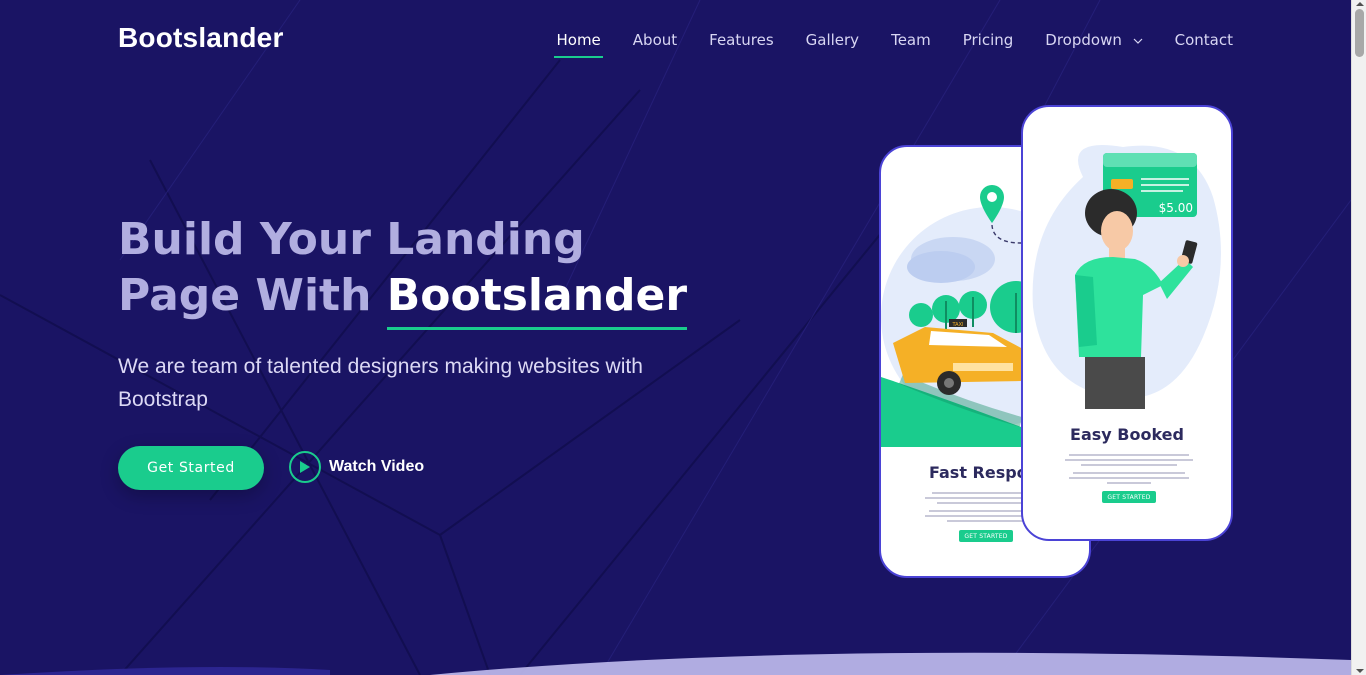 The width and height of the screenshot is (1366, 675). I want to click on nav-item-home: Home, so click(578, 44).